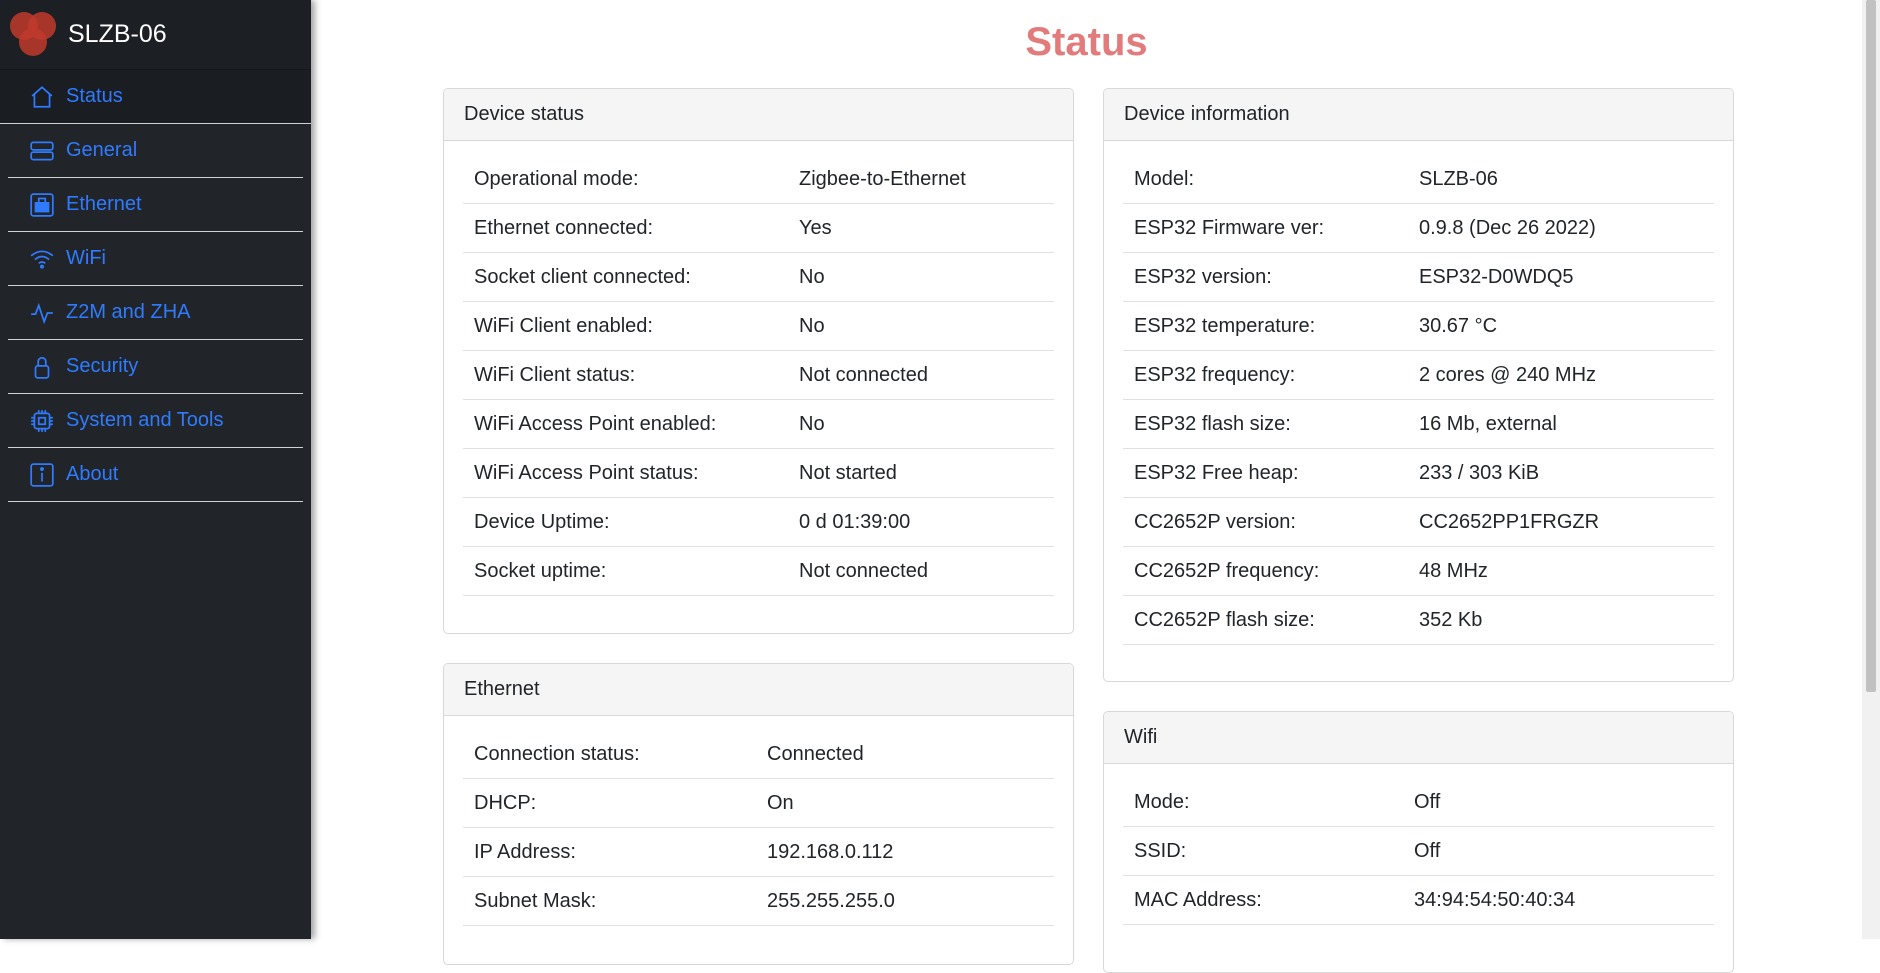 This screenshot has width=1880, height=973. What do you see at coordinates (42, 97) in the screenshot?
I see `home-icon` at bounding box center [42, 97].